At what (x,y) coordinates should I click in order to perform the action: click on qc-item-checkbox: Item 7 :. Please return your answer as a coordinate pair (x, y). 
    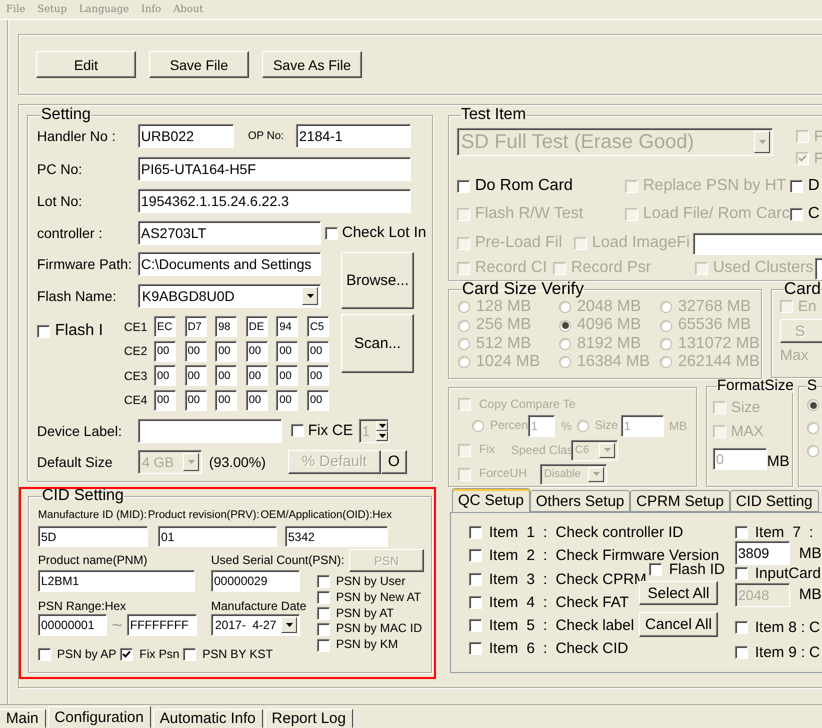
    Looking at the image, I should click on (778, 533).